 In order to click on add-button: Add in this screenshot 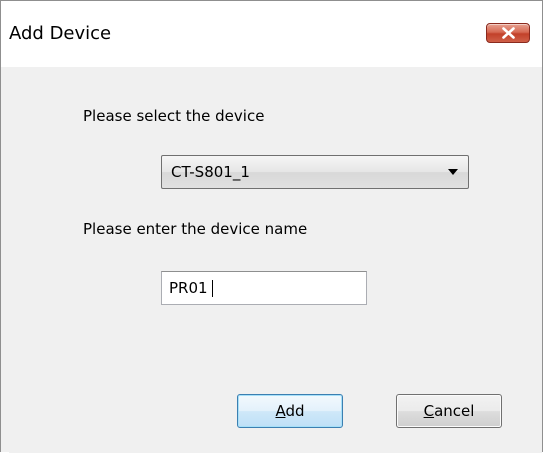, I will do `click(290, 411)`.